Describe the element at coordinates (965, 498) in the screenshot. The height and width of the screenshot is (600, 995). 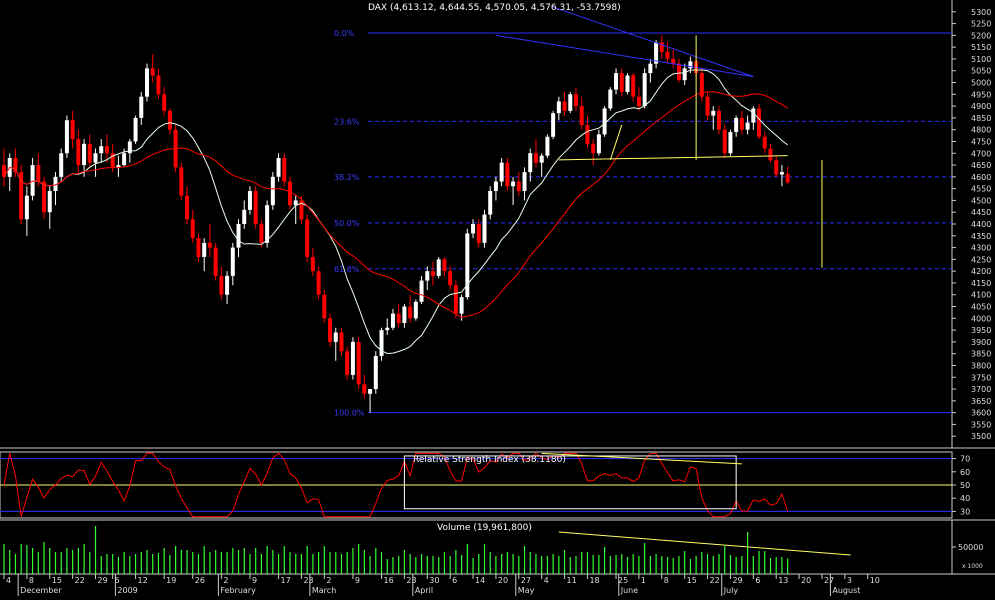
I see `rsi-tick-label: 40` at that location.